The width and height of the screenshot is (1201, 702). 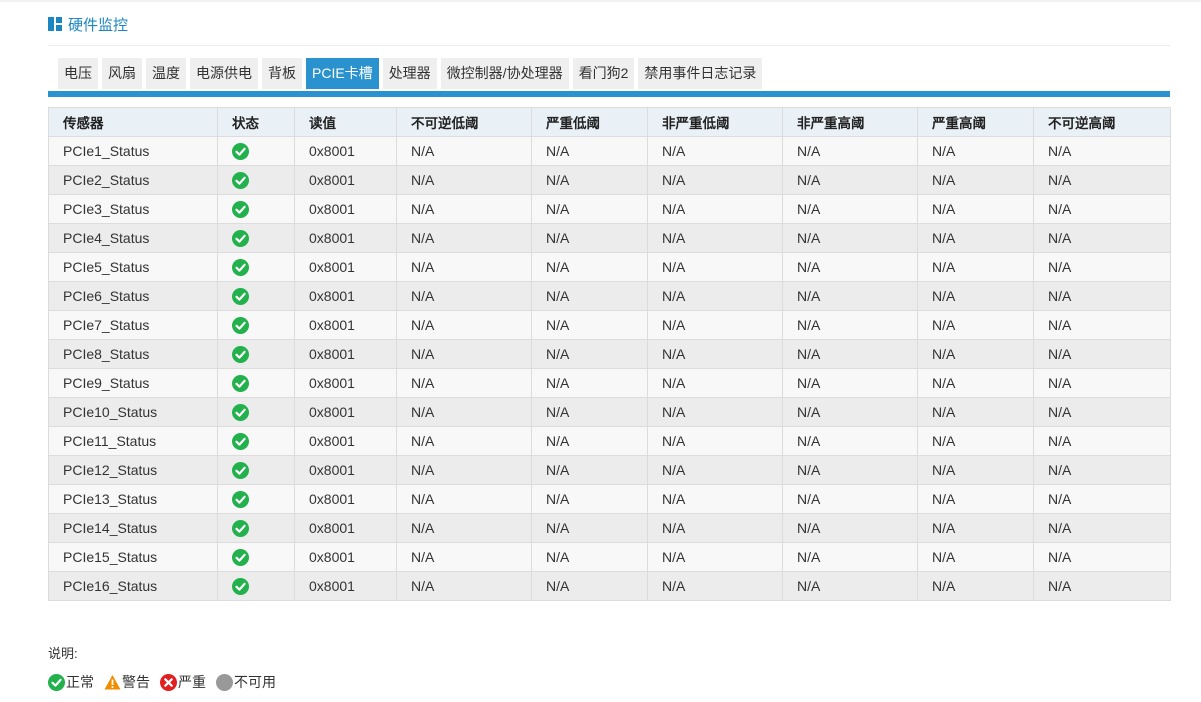 I want to click on col-header-lower-noncritical: 非严重低阈, so click(x=715, y=122).